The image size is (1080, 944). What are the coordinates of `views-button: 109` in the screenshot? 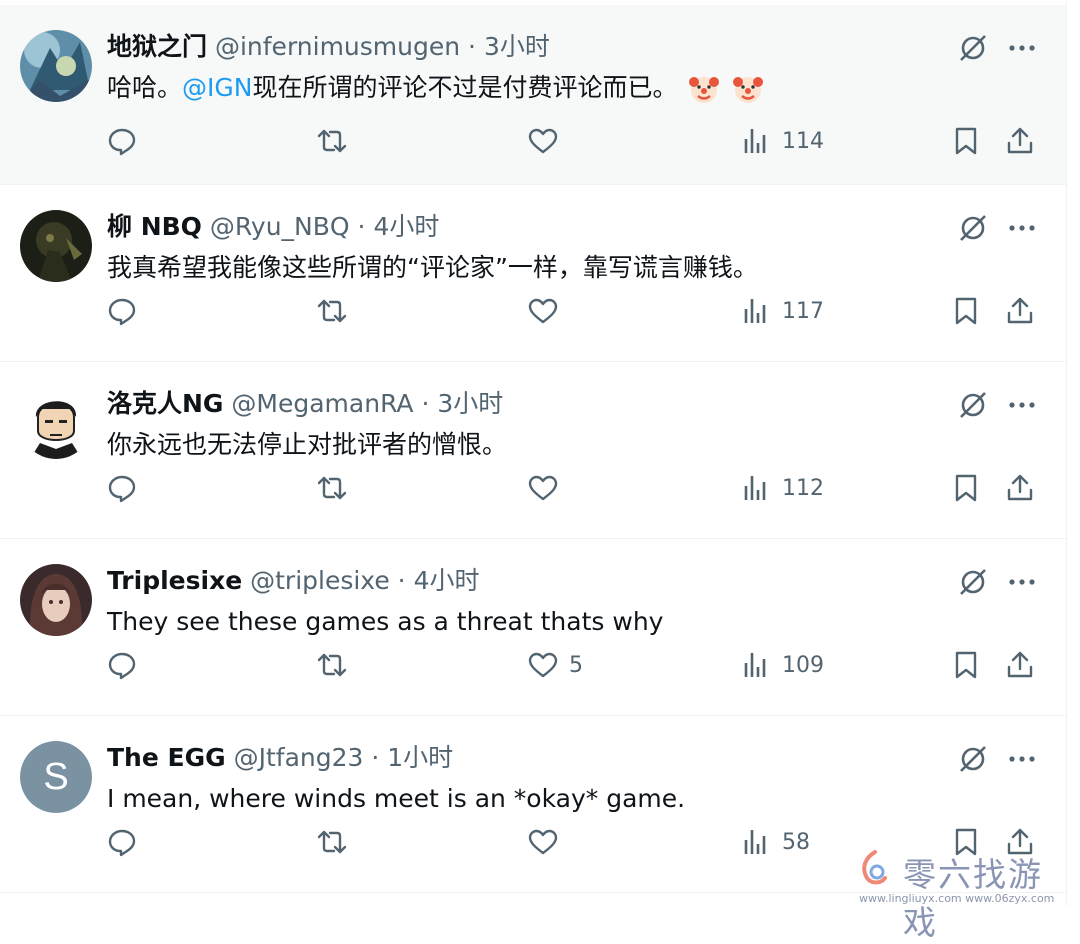 It's located at (782, 665).